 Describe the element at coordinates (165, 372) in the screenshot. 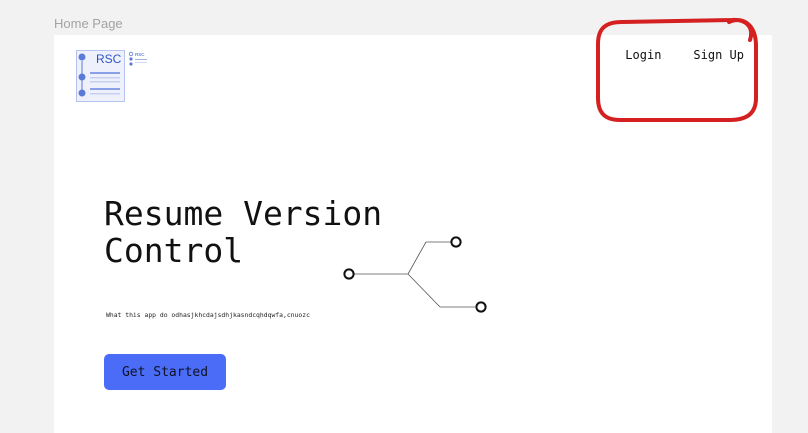

I see `get-started-button: Get Started` at that location.